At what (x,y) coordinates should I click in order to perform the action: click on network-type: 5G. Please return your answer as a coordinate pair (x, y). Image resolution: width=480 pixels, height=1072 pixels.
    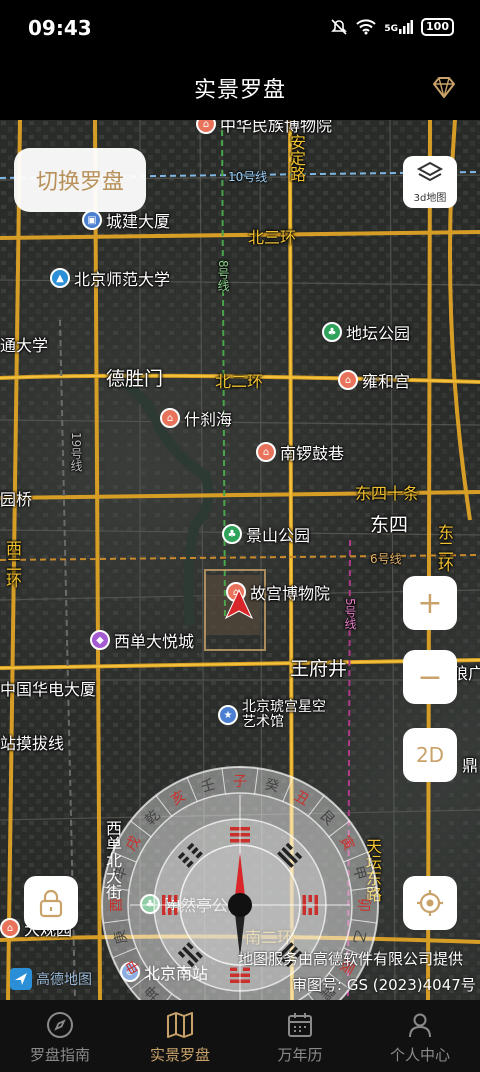
    Looking at the image, I should click on (391, 29).